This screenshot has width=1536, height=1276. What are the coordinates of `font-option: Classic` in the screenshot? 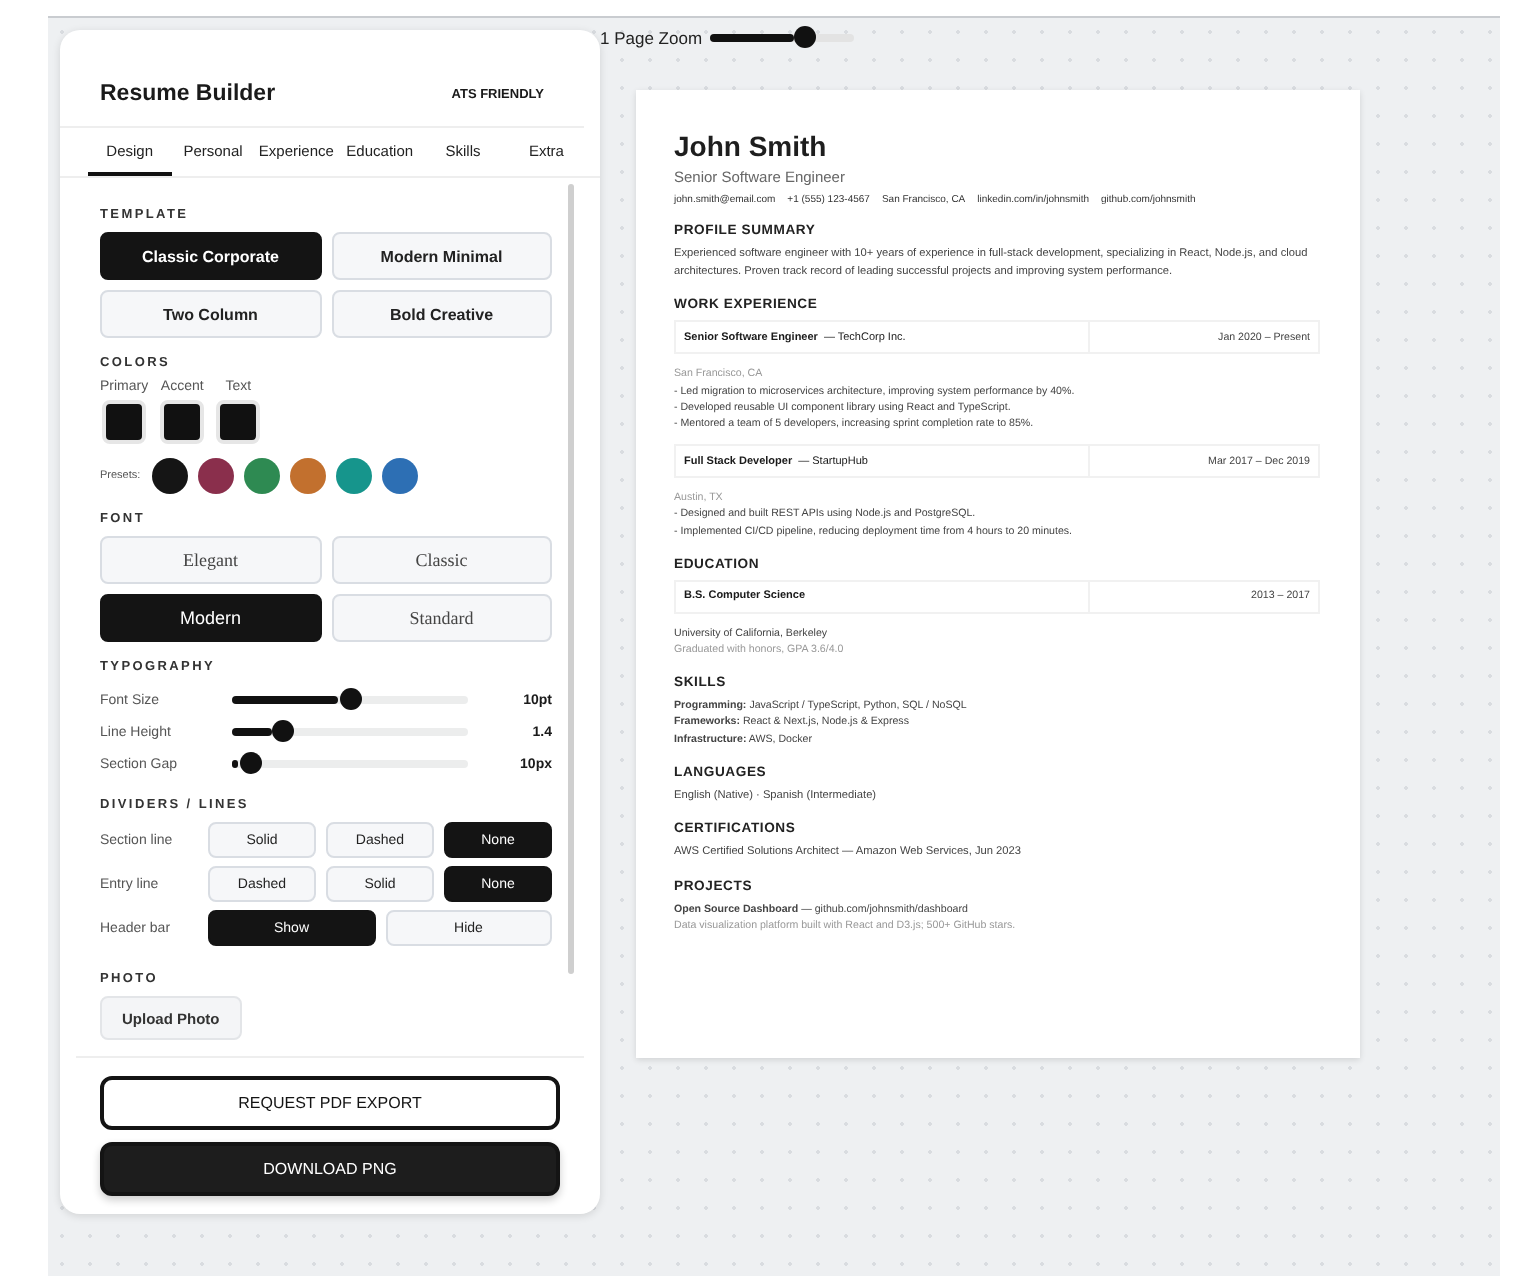 It's located at (441, 560).